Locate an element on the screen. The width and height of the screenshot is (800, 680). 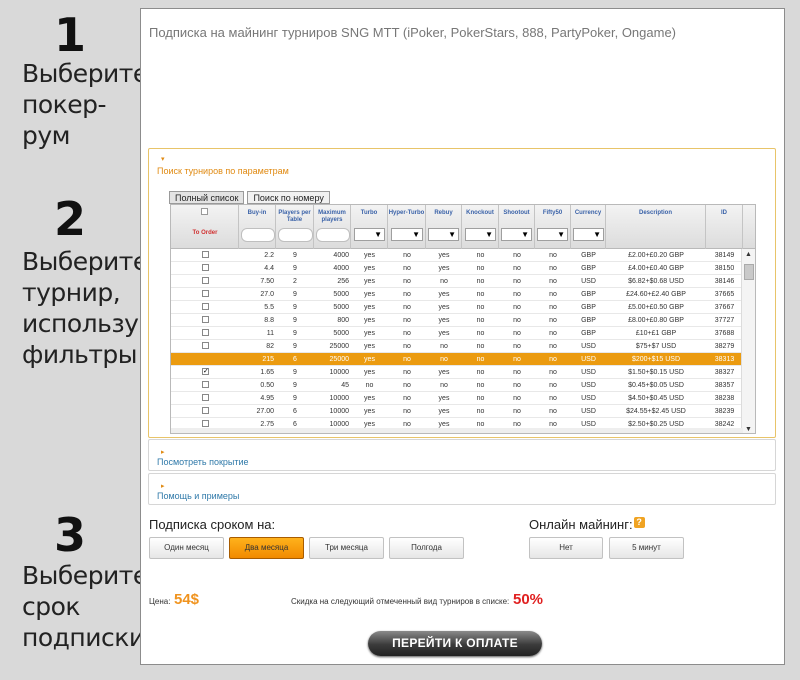
tab-full-list: Полный список is located at coordinates (207, 197).